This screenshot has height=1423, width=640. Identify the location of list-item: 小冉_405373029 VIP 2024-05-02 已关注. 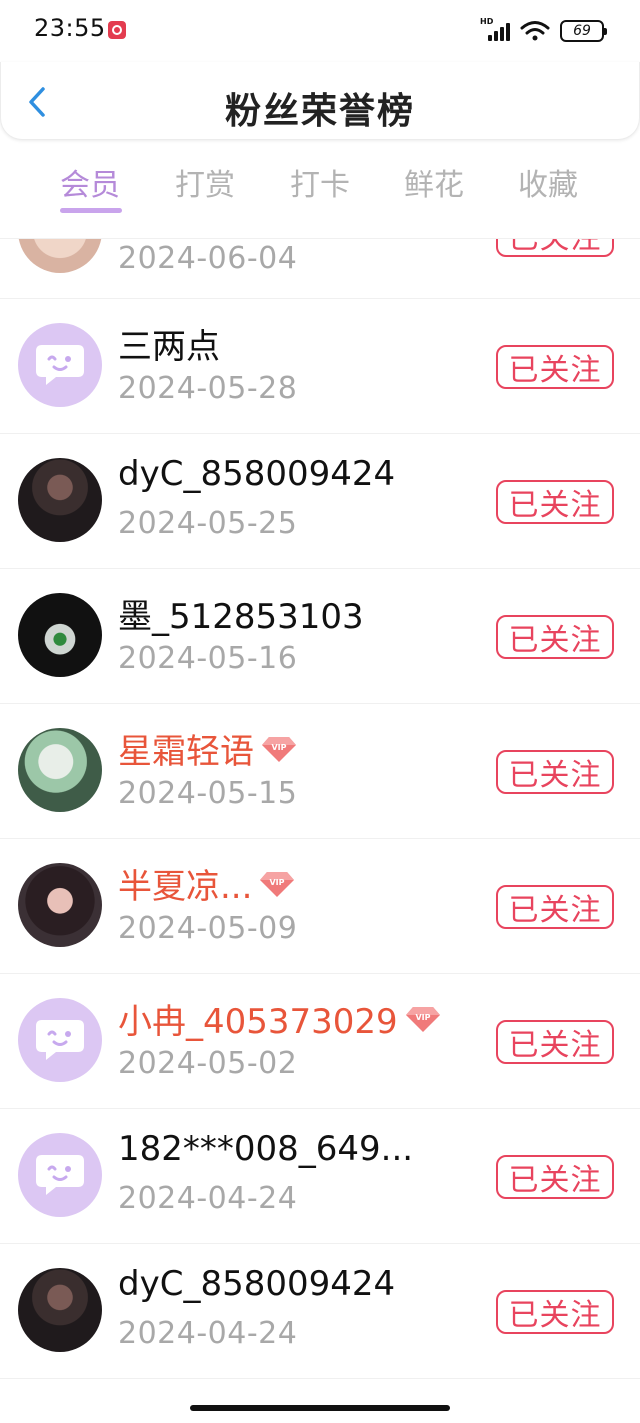
(320, 1041).